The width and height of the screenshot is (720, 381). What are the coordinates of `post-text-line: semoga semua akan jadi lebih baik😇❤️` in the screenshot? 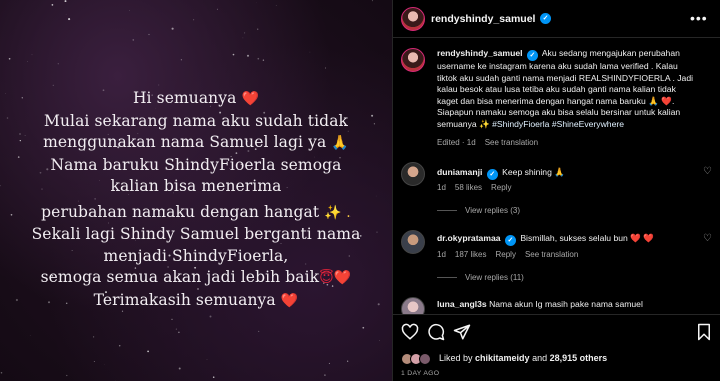 It's located at (196, 277).